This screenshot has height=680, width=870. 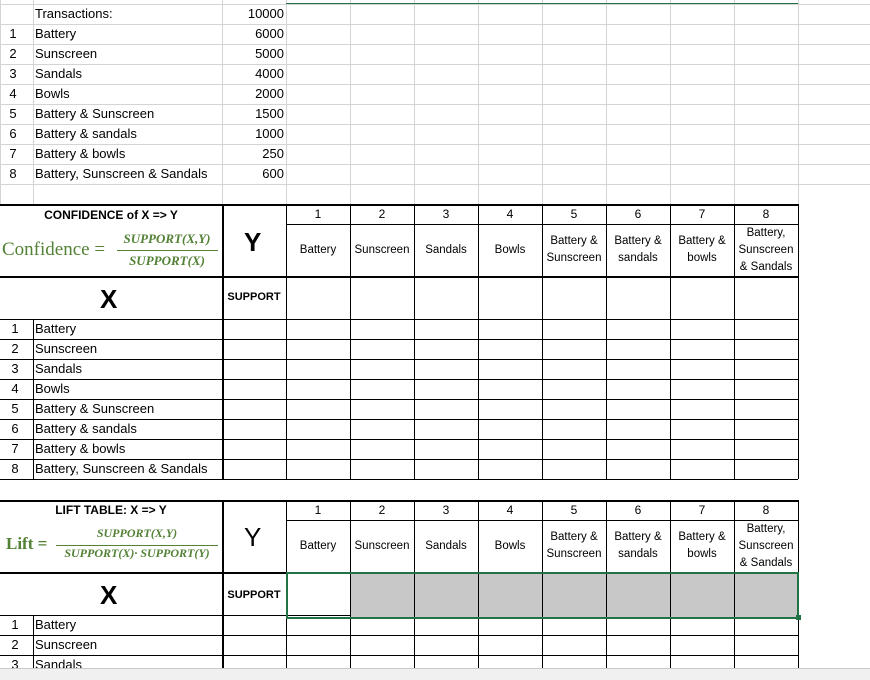 I want to click on transaction-count: 1500, so click(x=253, y=114).